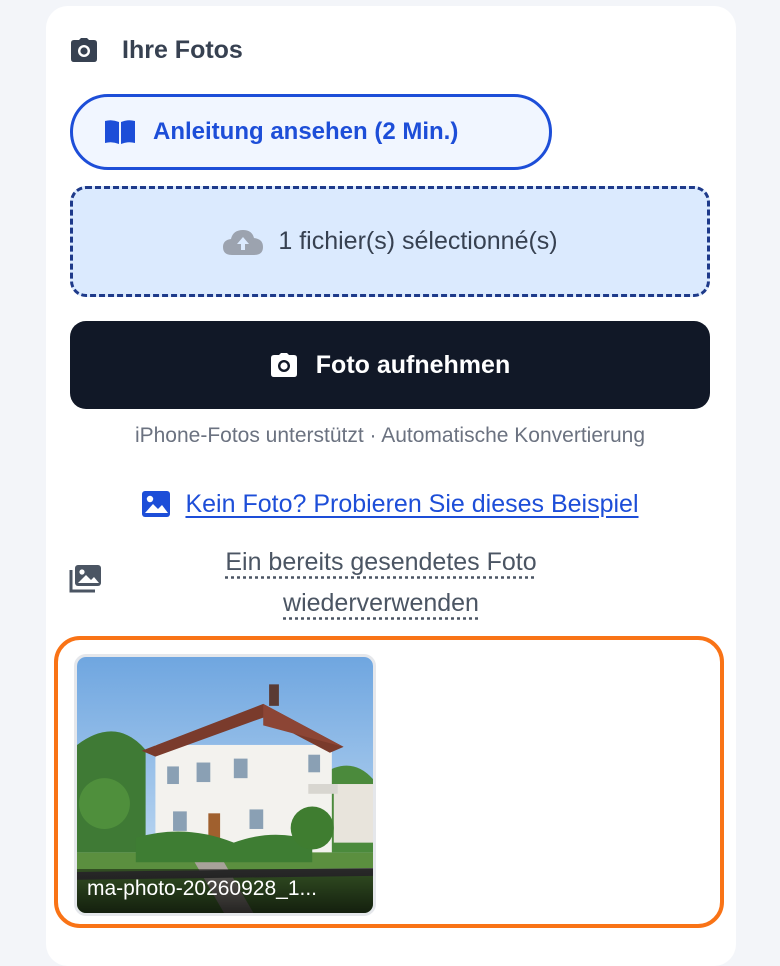 The height and width of the screenshot is (966, 780). What do you see at coordinates (85, 579) in the screenshot?
I see `photo-library-icon` at bounding box center [85, 579].